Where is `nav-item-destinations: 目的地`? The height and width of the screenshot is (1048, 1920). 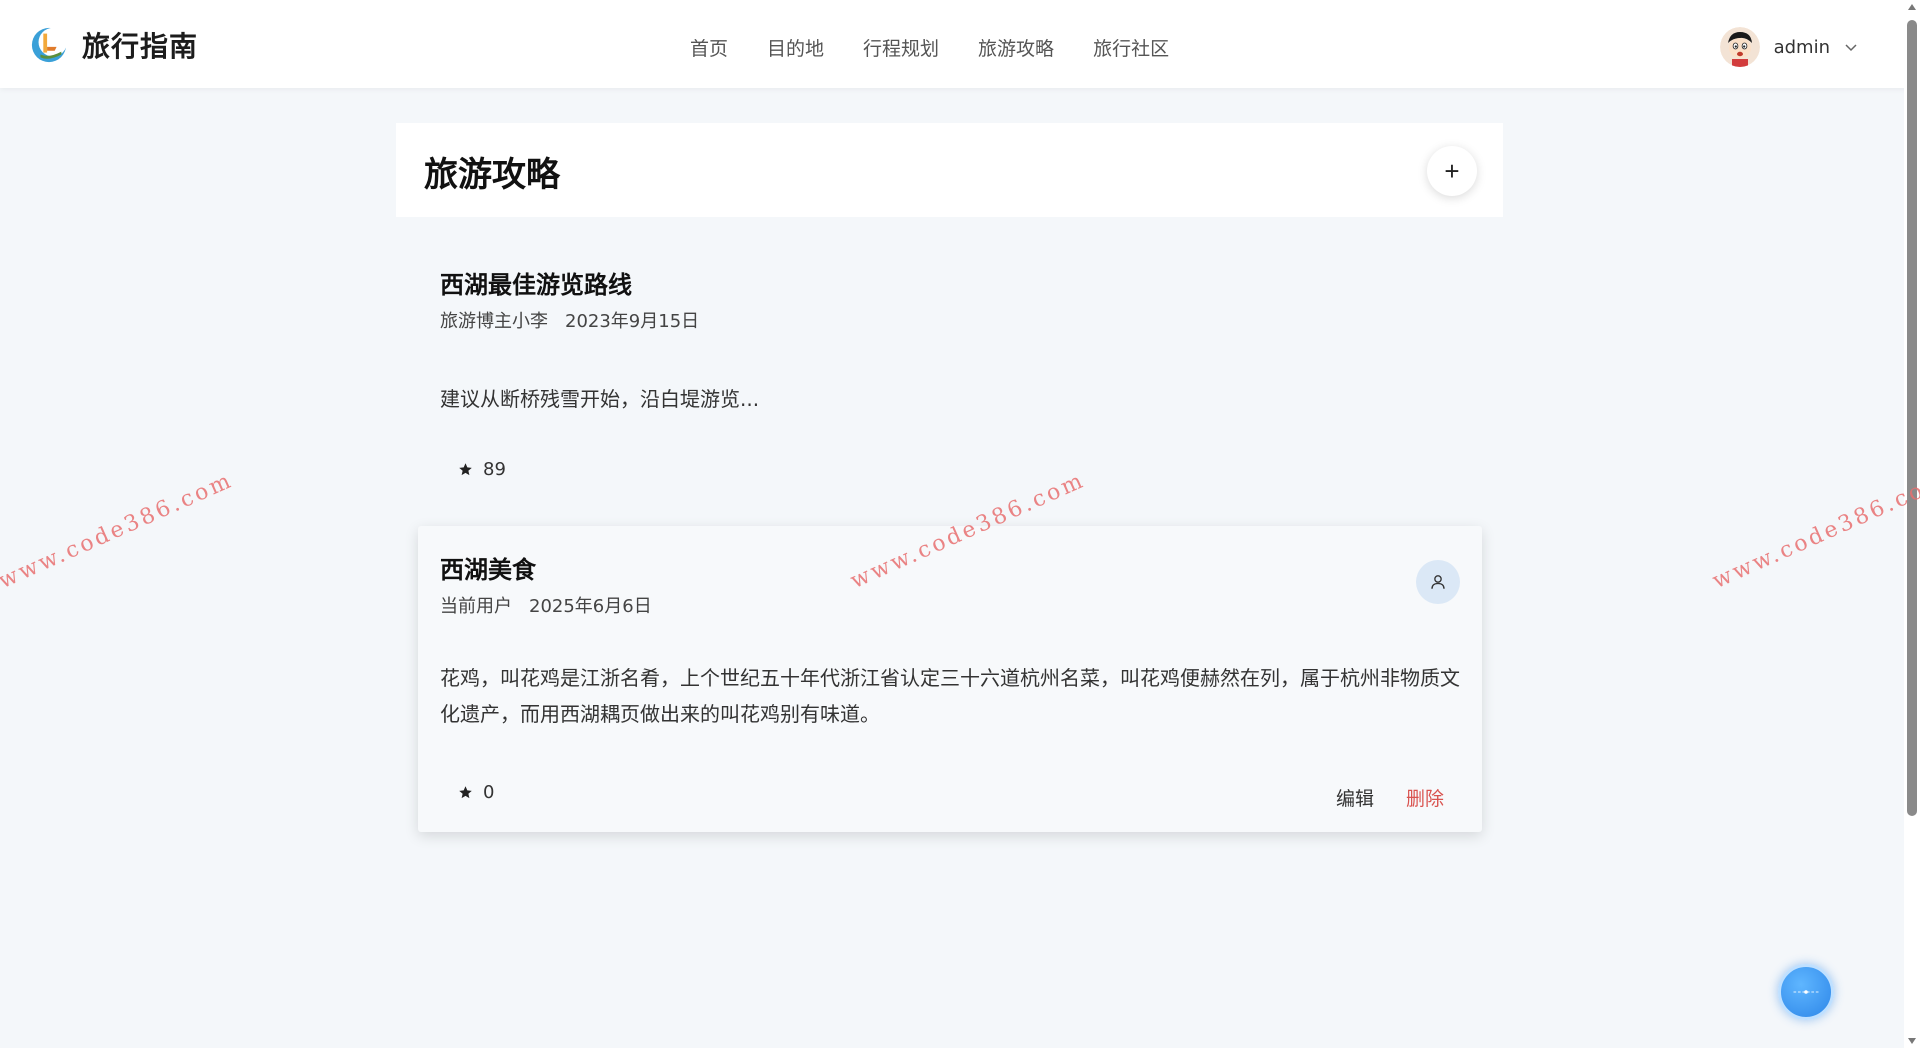 nav-item-destinations: 目的地 is located at coordinates (795, 47).